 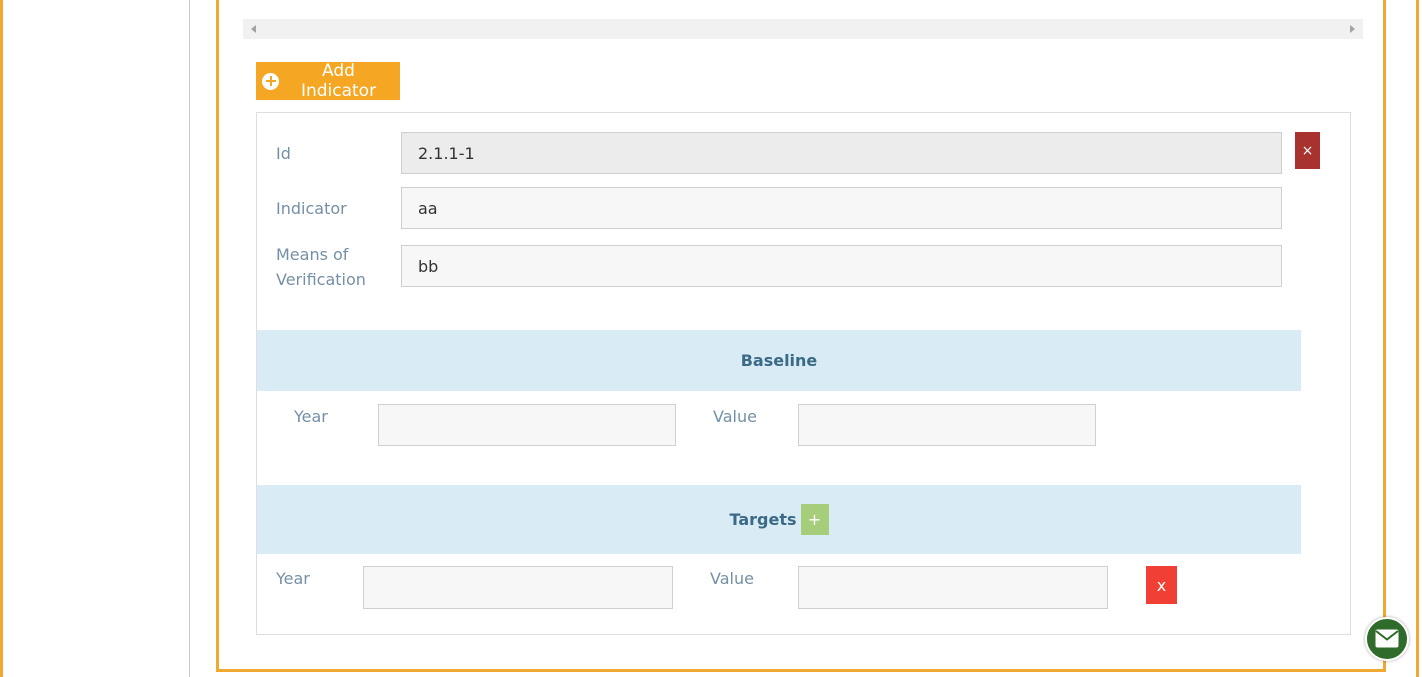 I want to click on target-year-field, so click(x=518, y=587).